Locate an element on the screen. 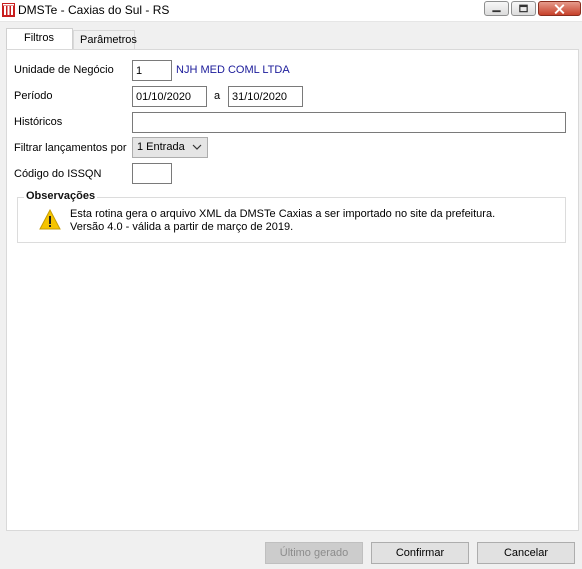 This screenshot has width=582, height=569. restore-icon is located at coordinates (523, 8).